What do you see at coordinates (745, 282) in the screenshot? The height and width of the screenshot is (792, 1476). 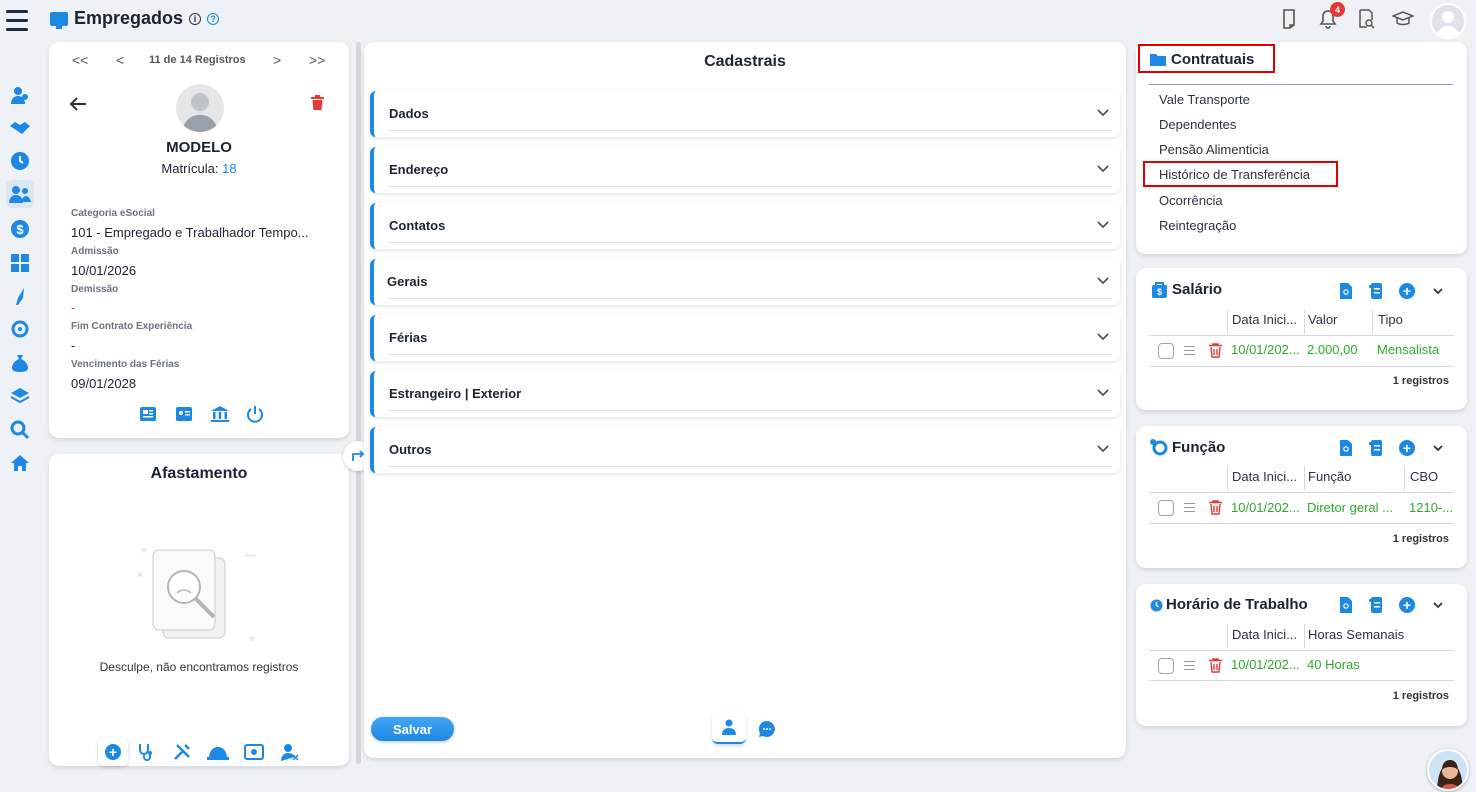 I see `accordion-gerais: Gerais` at bounding box center [745, 282].